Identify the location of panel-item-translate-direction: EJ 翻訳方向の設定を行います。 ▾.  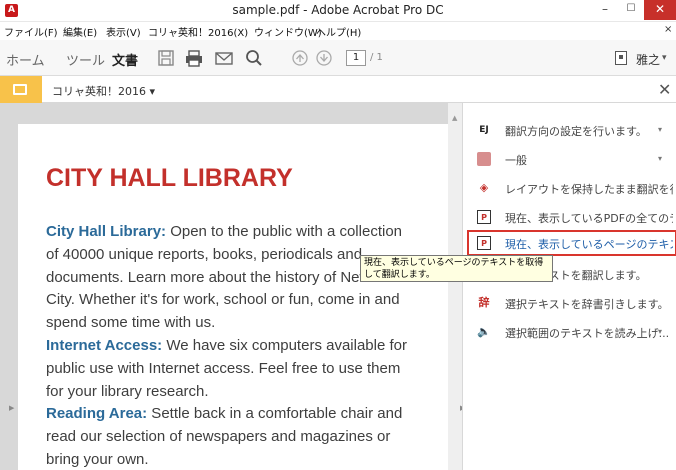
(569, 130).